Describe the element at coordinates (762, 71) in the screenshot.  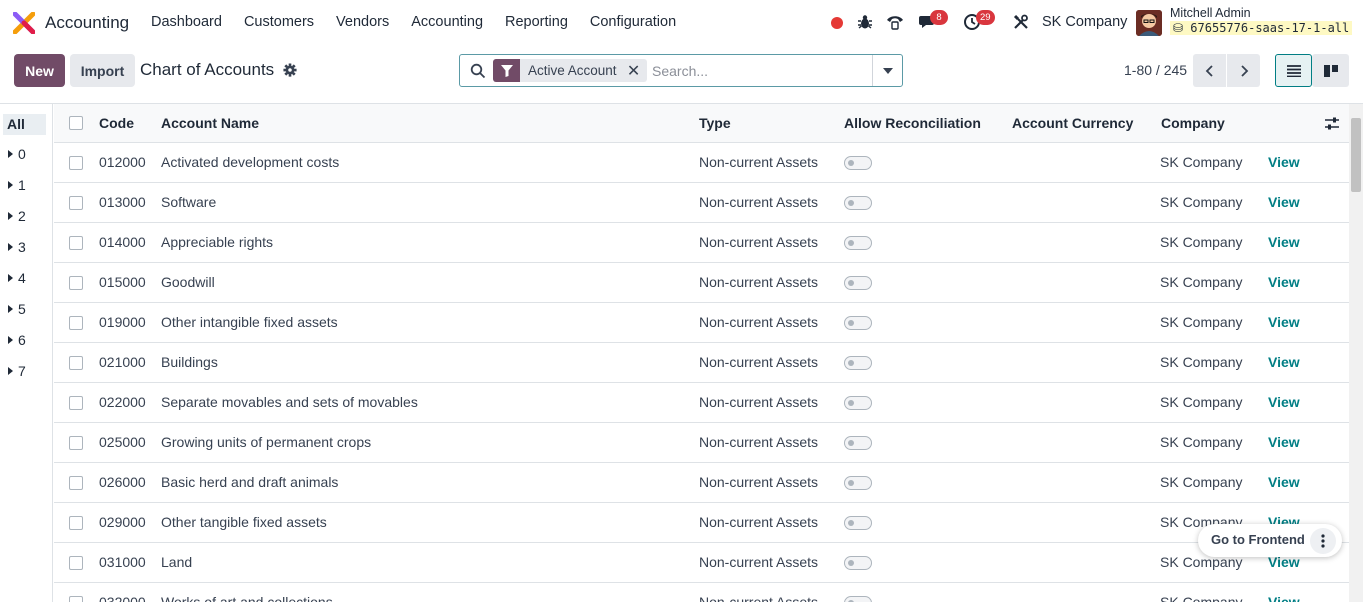
I see `search-input` at that location.